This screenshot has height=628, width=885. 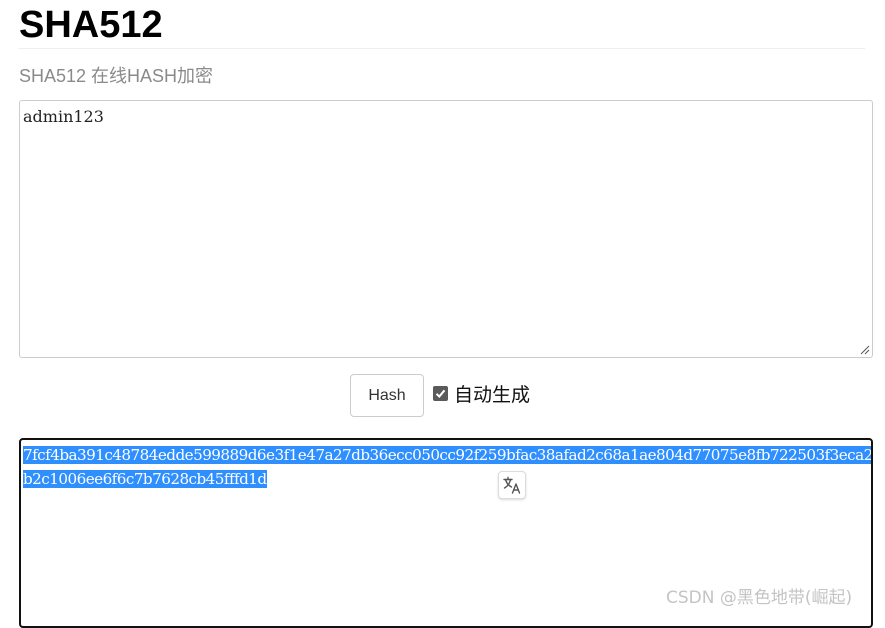 I want to click on watermark: CSDN @黑色地带(崛起), so click(x=759, y=598).